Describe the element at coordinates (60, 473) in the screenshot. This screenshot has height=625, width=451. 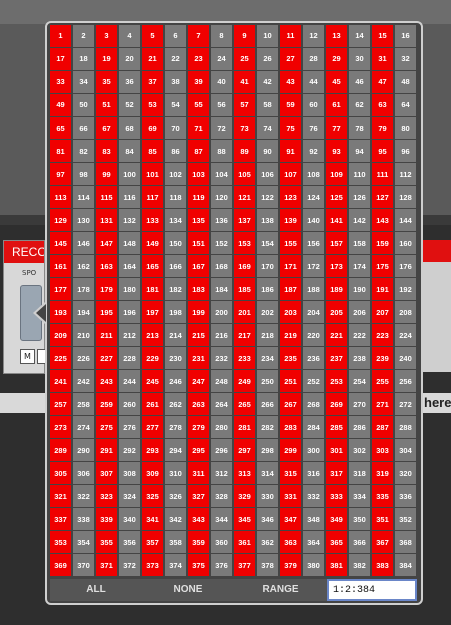
I see `channel-cell-305: 305` at that location.